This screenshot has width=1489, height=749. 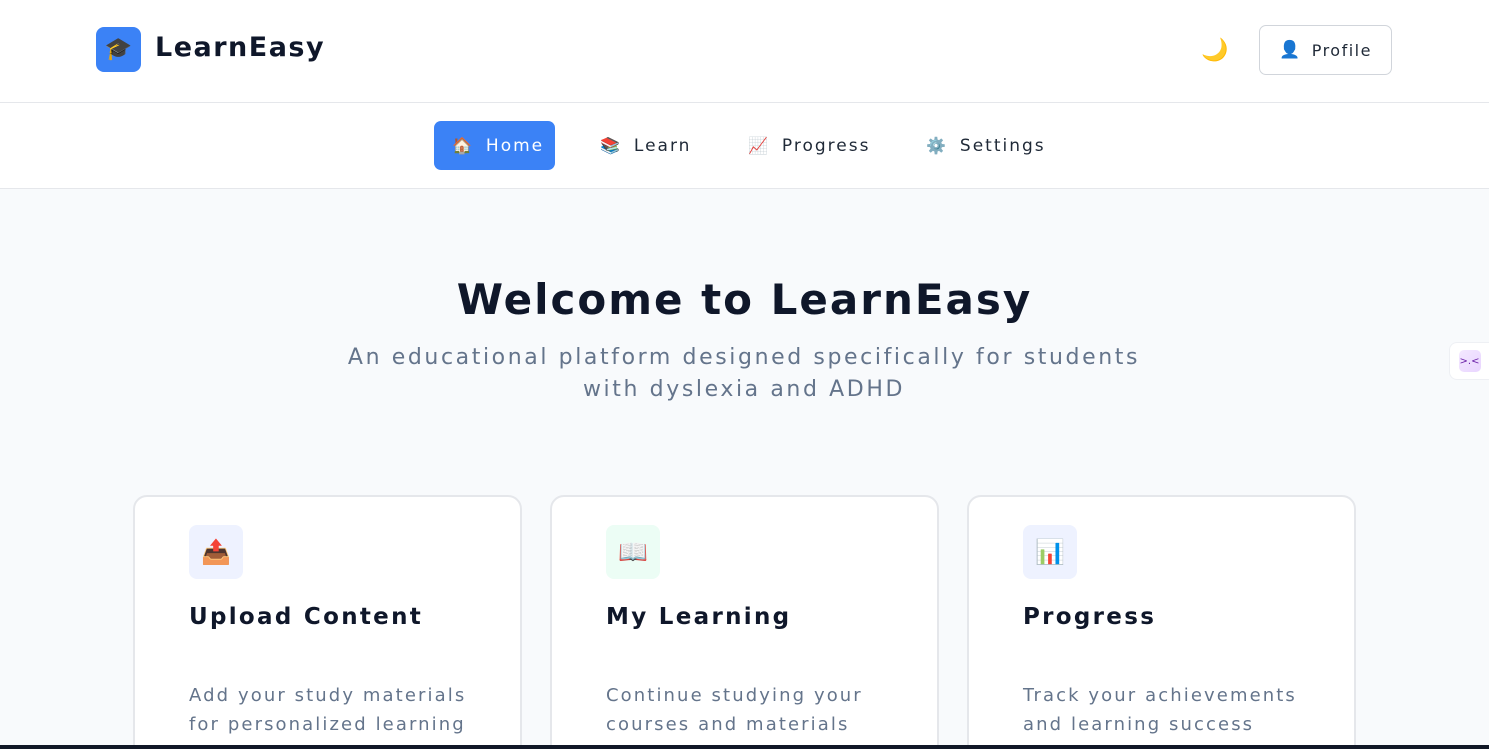 What do you see at coordinates (744, 747) in the screenshot?
I see `bottom-edge` at bounding box center [744, 747].